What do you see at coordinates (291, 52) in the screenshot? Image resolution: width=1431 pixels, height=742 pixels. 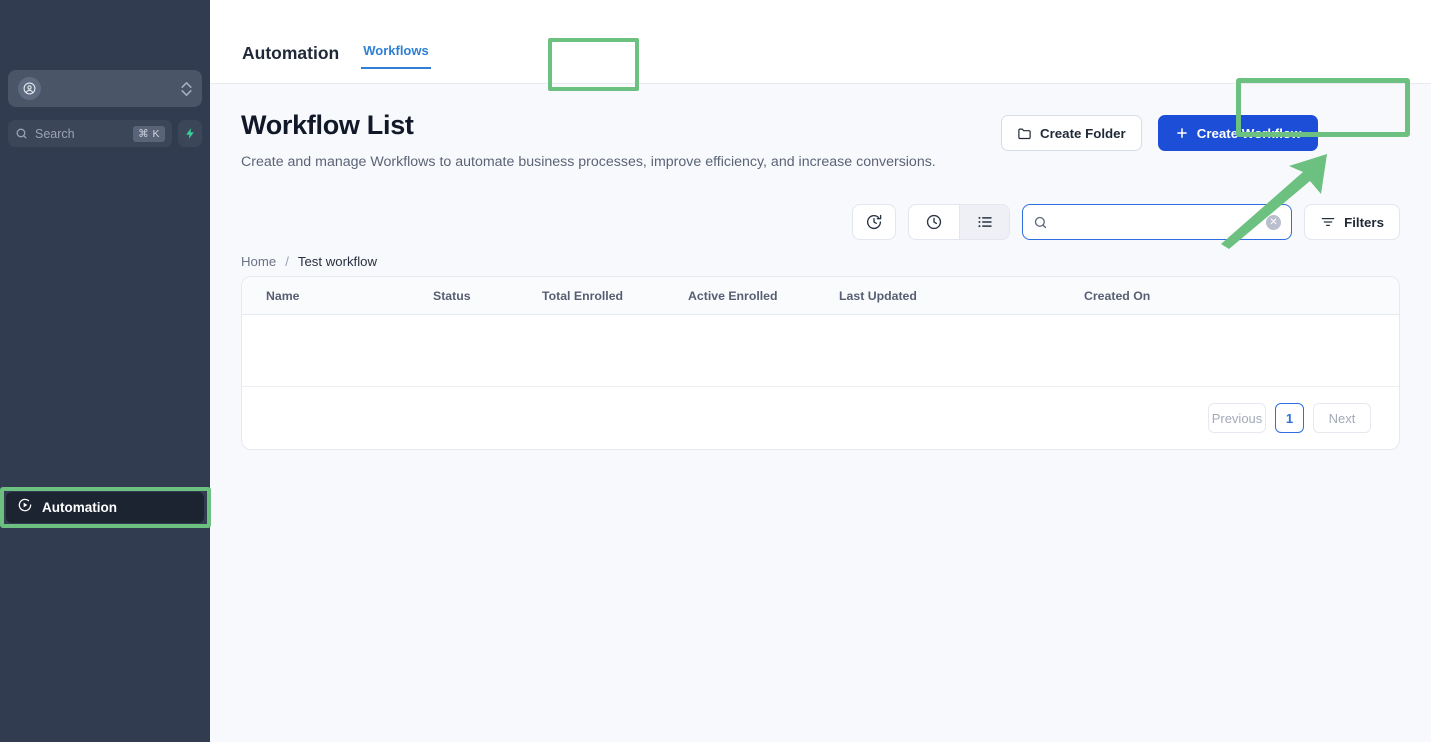 I see `page-section-label: Automation` at bounding box center [291, 52].